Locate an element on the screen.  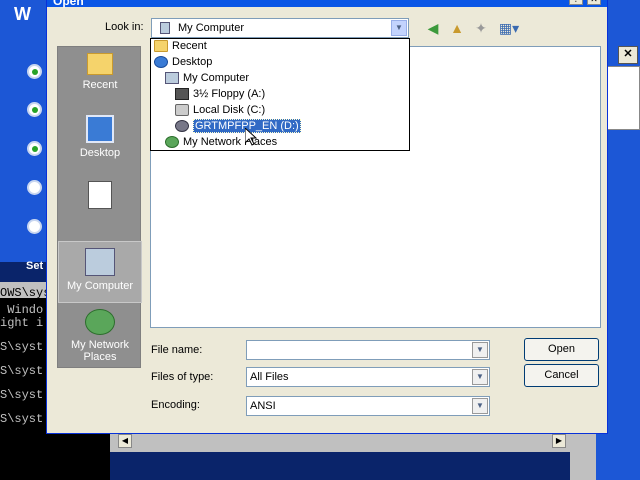
place-document is located at coordinates (100, 197).